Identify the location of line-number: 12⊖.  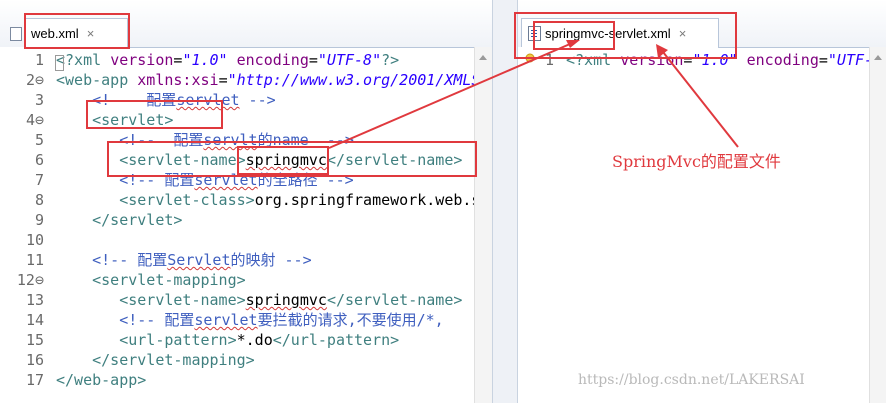
(30, 280).